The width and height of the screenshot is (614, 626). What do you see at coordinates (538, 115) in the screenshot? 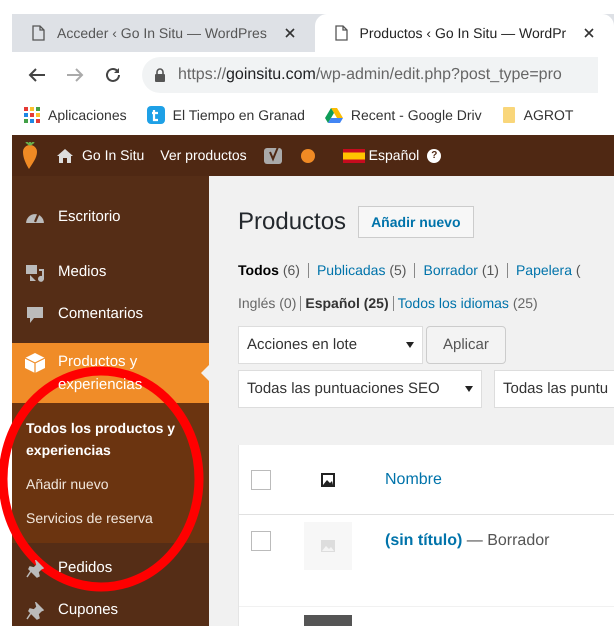
I see `bookmark: AGROT` at bounding box center [538, 115].